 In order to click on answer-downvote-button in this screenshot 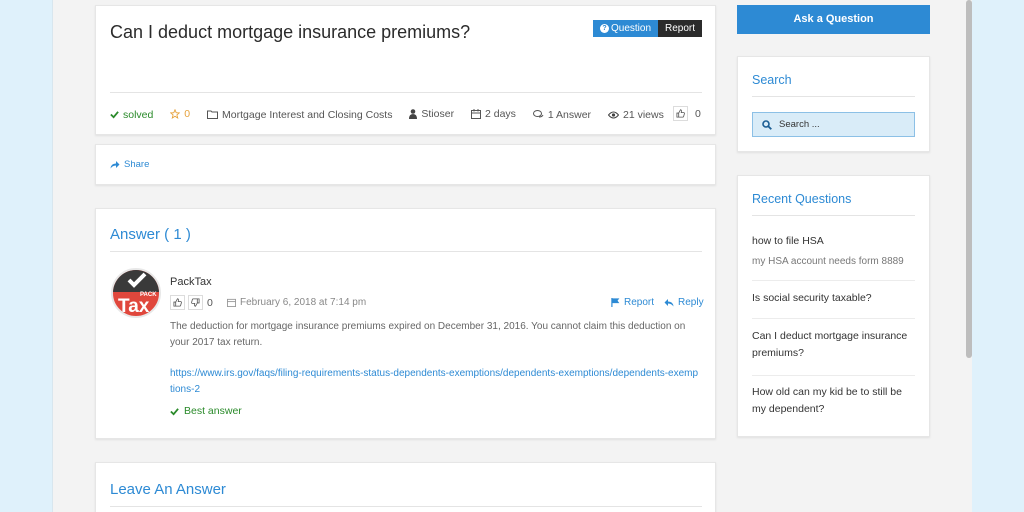, I will do `click(195, 302)`.